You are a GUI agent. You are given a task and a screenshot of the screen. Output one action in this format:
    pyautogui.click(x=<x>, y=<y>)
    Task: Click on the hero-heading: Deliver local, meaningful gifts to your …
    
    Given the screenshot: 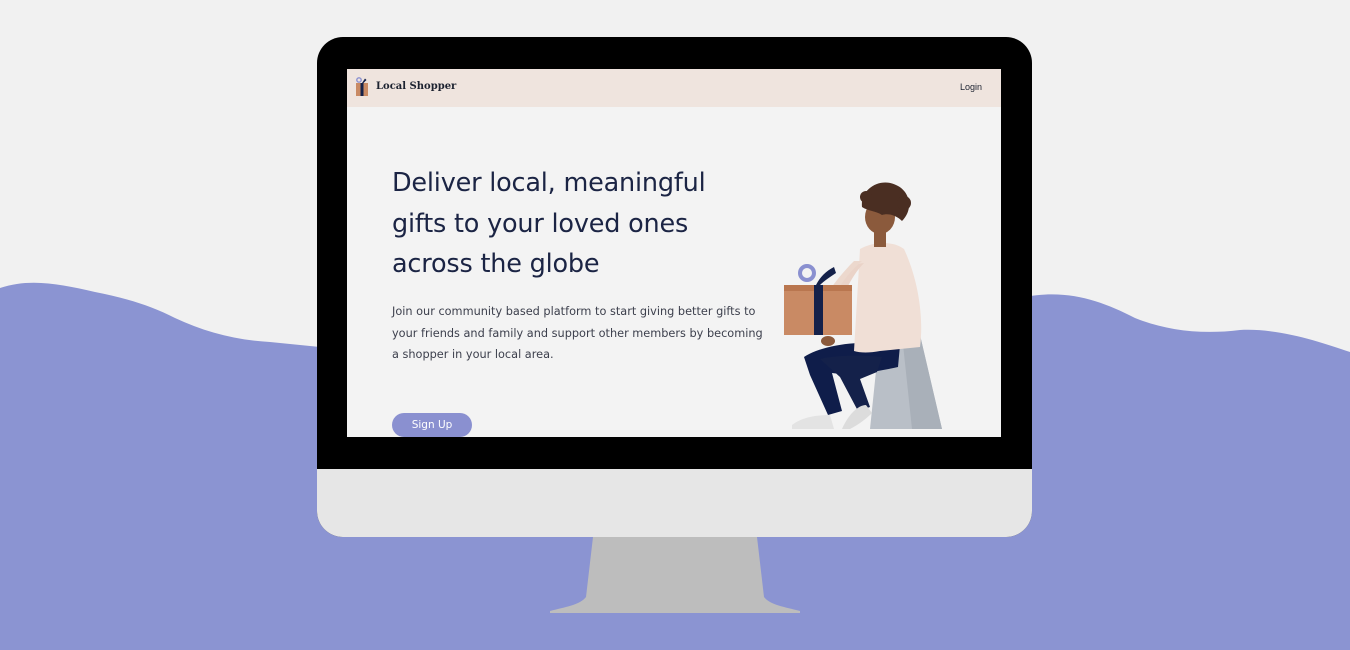 What is the action you would take?
    pyautogui.click(x=549, y=223)
    